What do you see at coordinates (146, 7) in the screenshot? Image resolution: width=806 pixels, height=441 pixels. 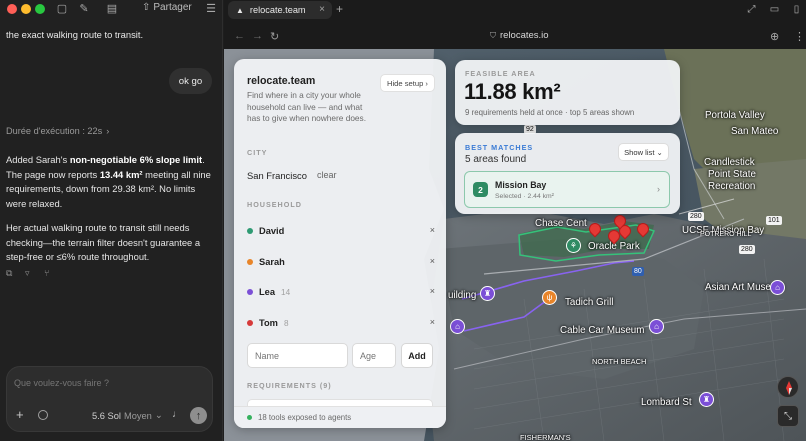 I see `share-icon: ⇧` at bounding box center [146, 7].